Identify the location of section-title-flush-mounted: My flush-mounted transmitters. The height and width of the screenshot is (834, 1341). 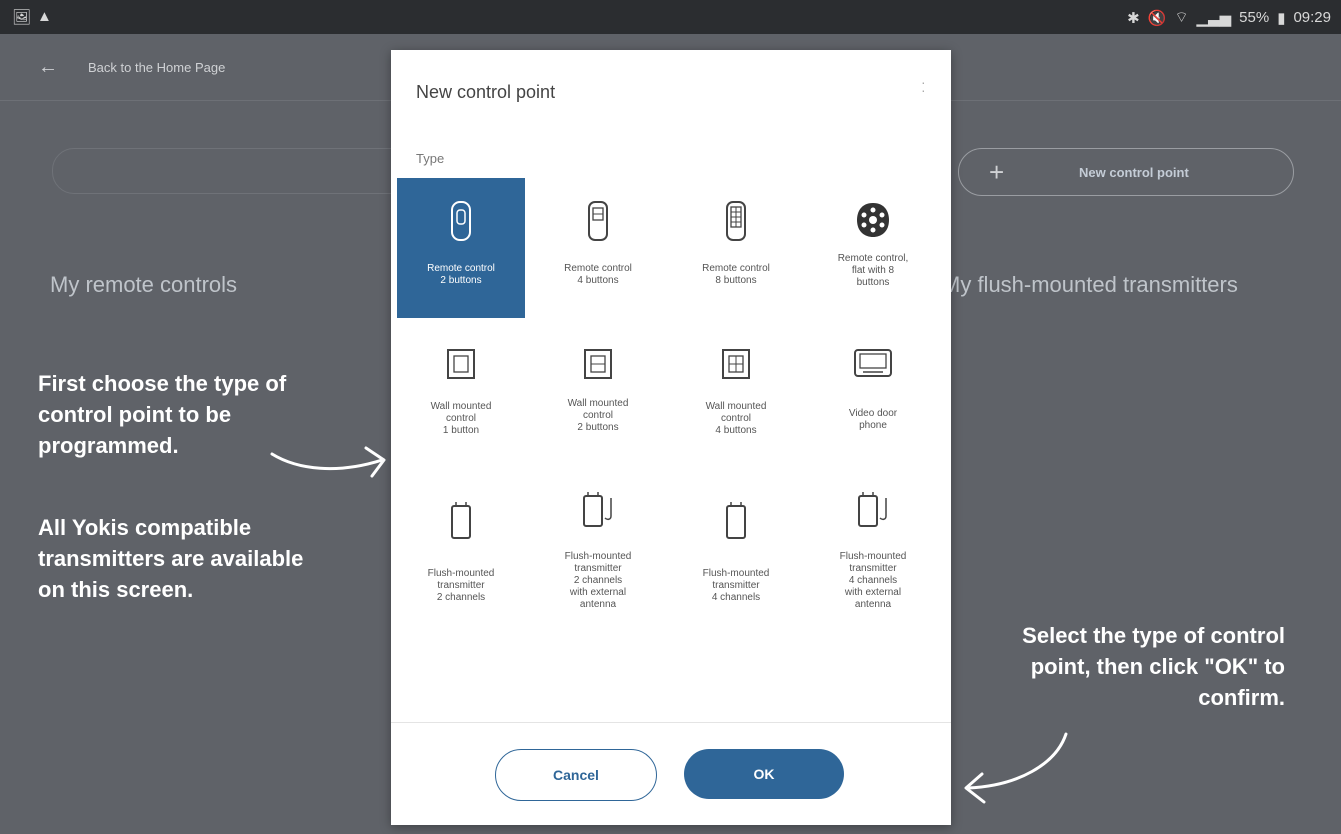
(1090, 284).